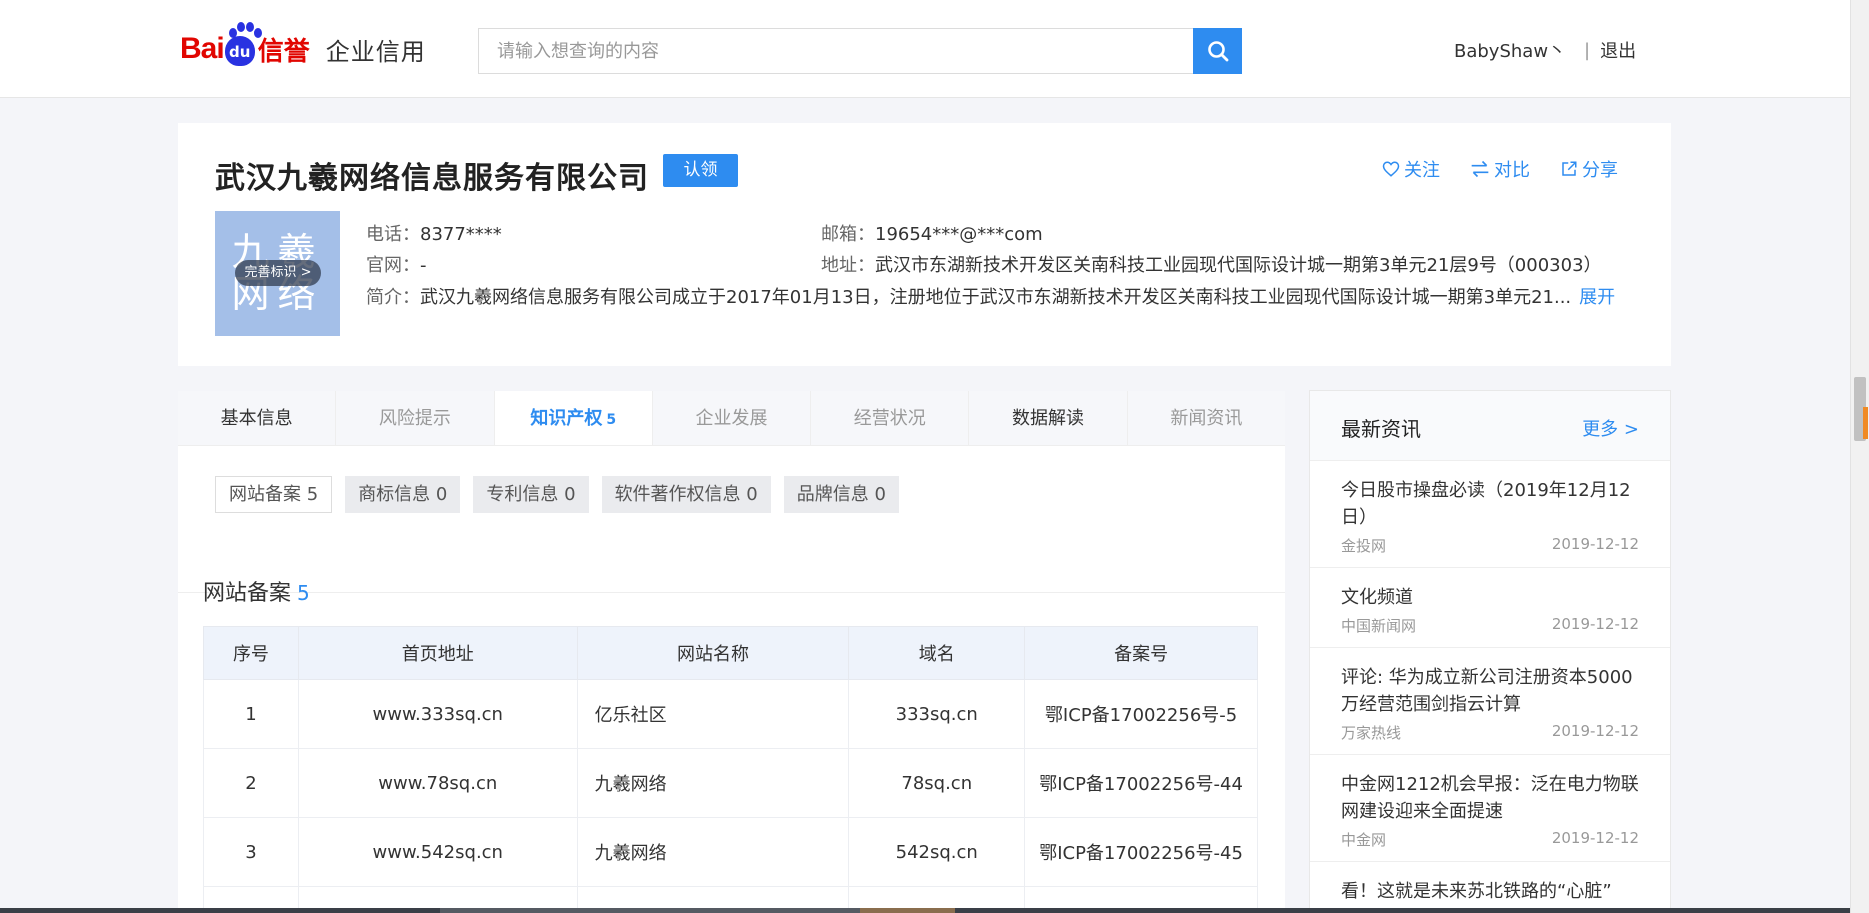 Image resolution: width=1869 pixels, height=913 pixels. What do you see at coordinates (1510, 50) in the screenshot?
I see `username-link: BabyShaw丶` at bounding box center [1510, 50].